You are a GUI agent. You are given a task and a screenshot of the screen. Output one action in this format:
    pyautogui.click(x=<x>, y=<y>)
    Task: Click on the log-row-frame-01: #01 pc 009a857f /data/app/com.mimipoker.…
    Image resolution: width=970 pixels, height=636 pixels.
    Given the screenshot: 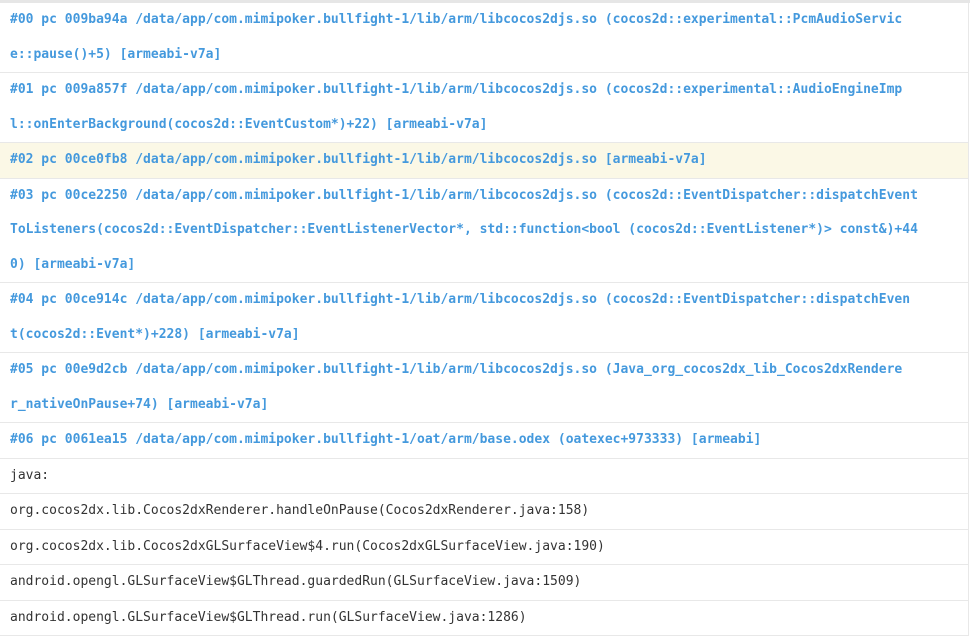 What is the action you would take?
    pyautogui.click(x=484, y=108)
    